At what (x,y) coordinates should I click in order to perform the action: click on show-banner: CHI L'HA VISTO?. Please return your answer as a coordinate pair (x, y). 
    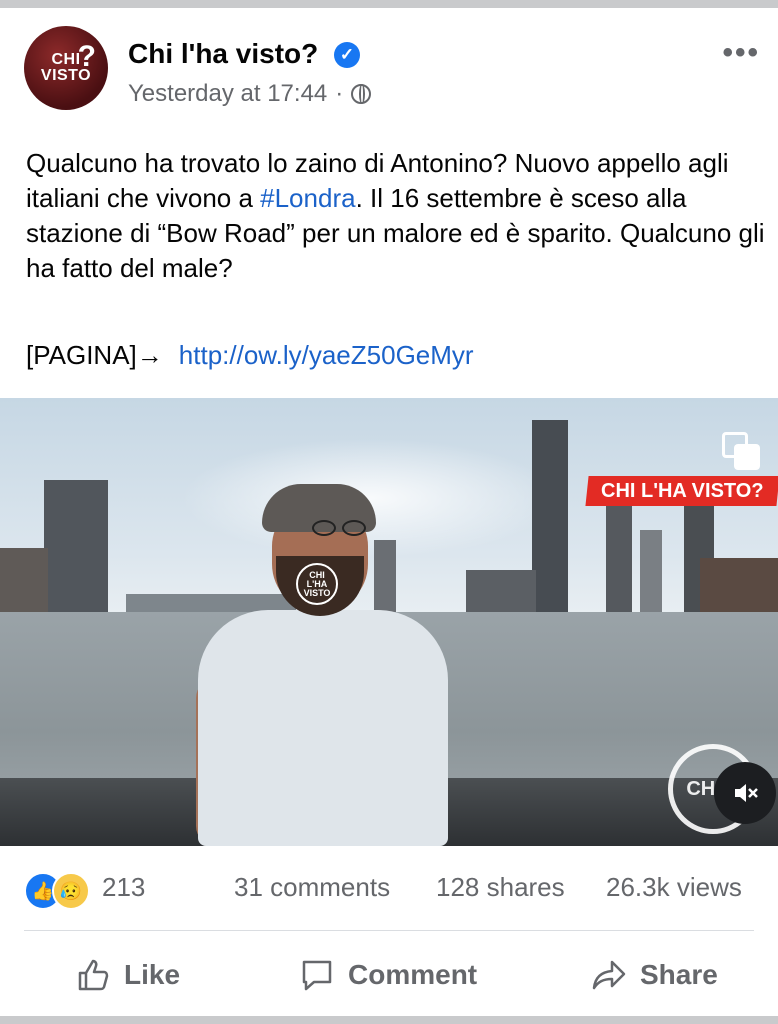
    Looking at the image, I should click on (681, 491).